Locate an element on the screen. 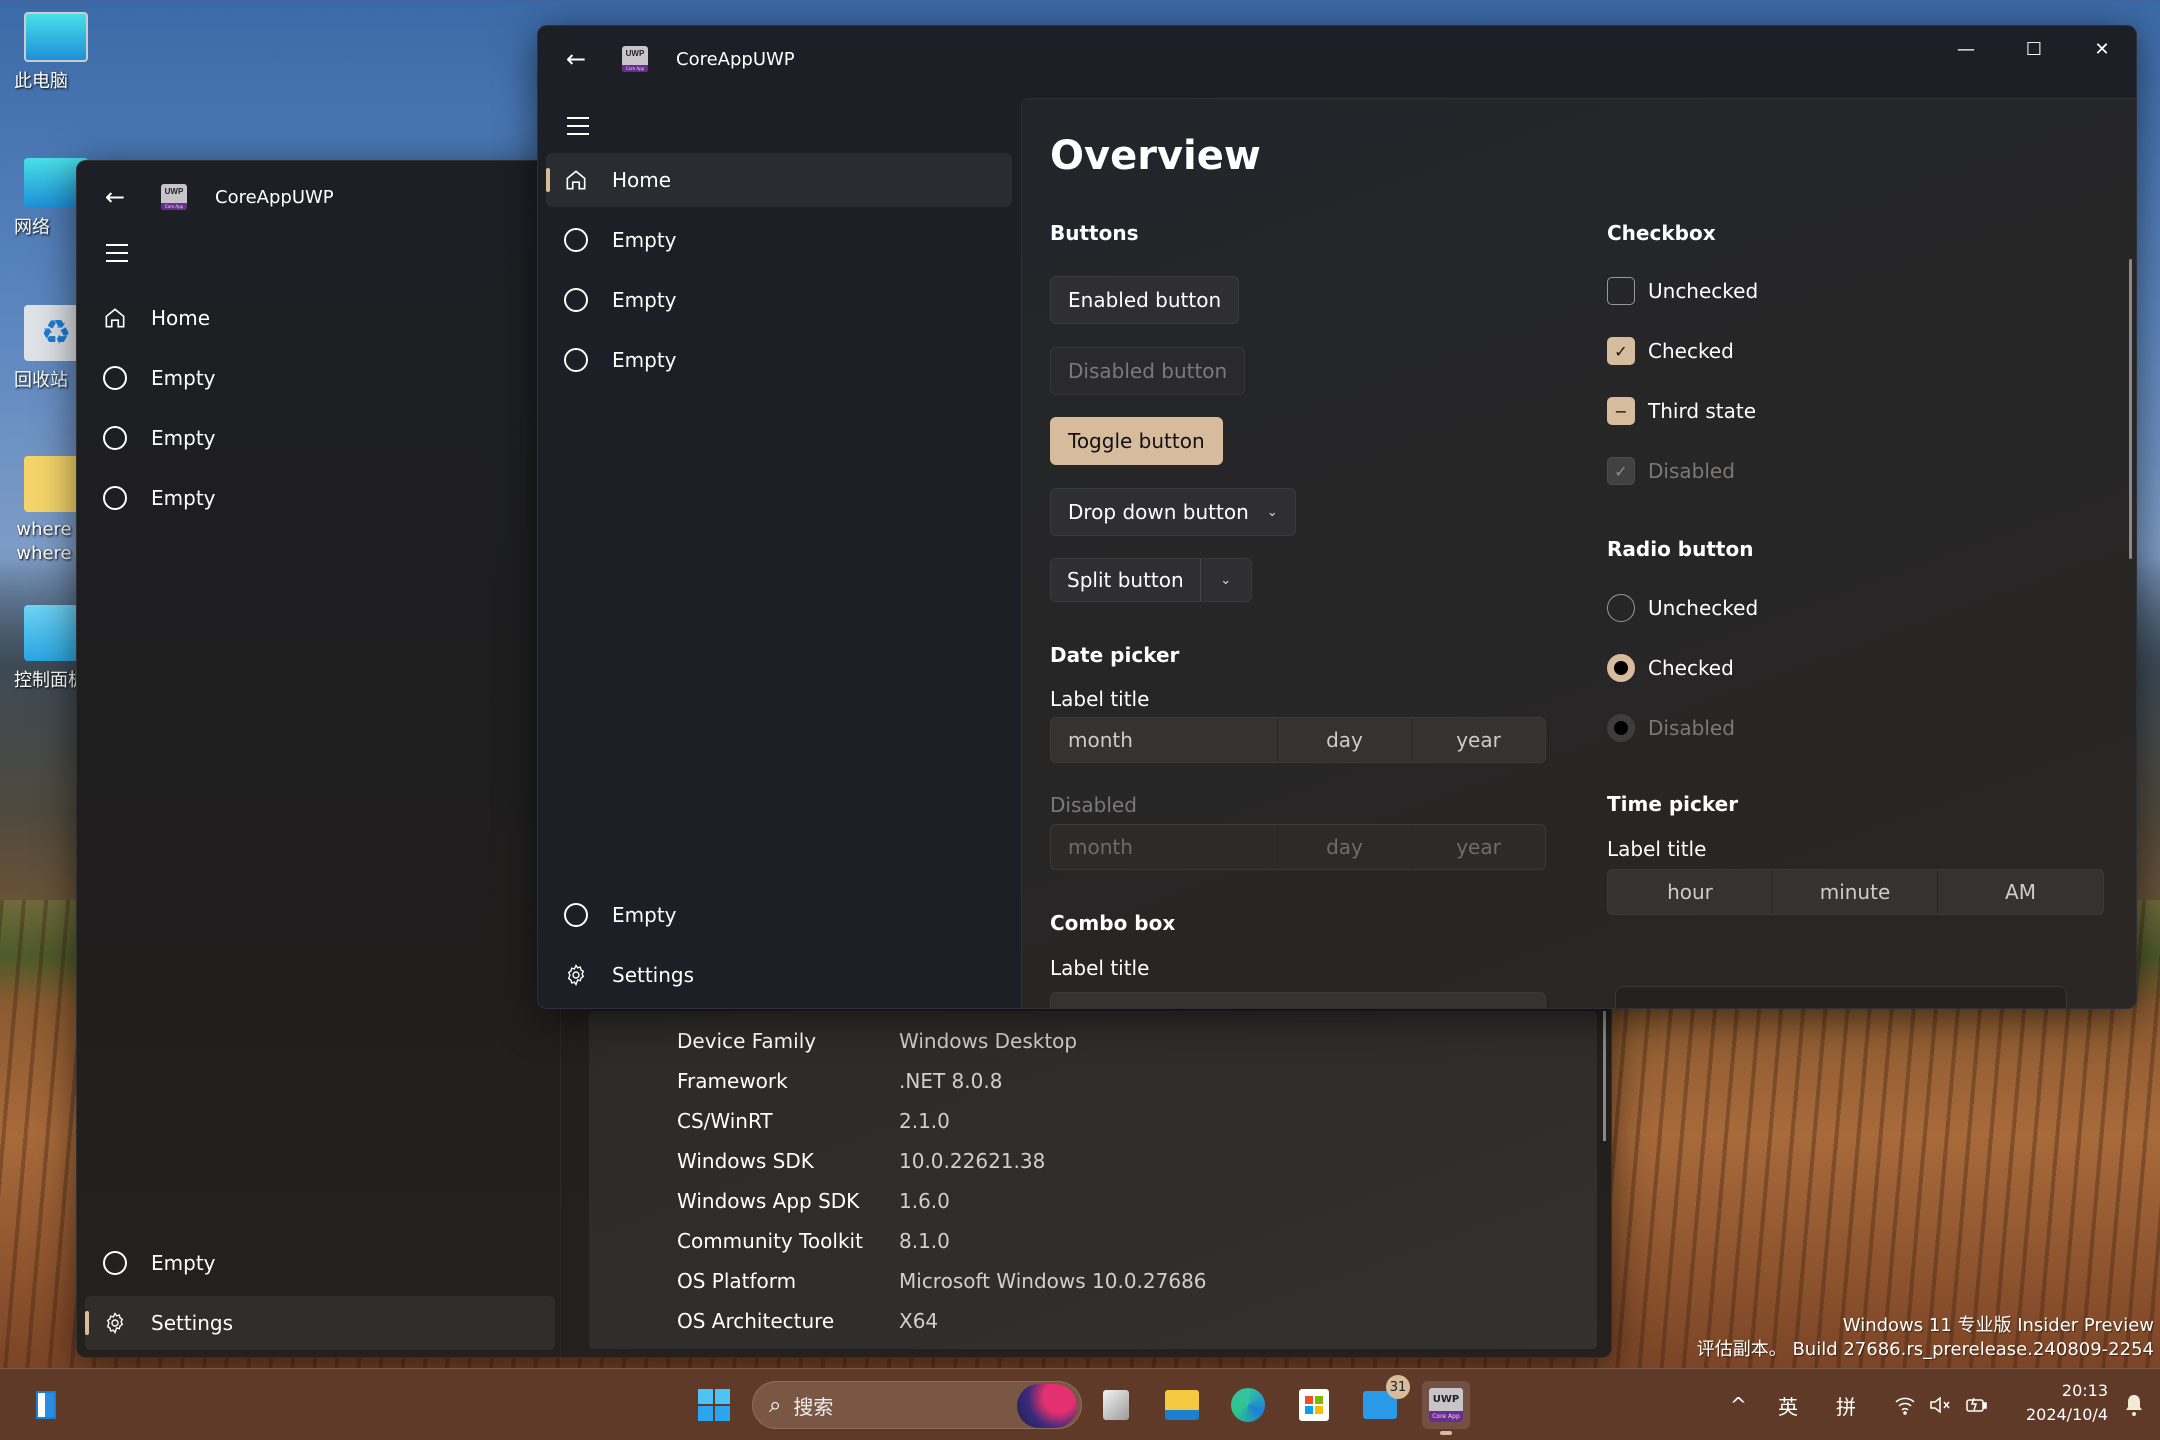 This screenshot has height=1440, width=2160. minimize-button: — is located at coordinates (1966, 49).